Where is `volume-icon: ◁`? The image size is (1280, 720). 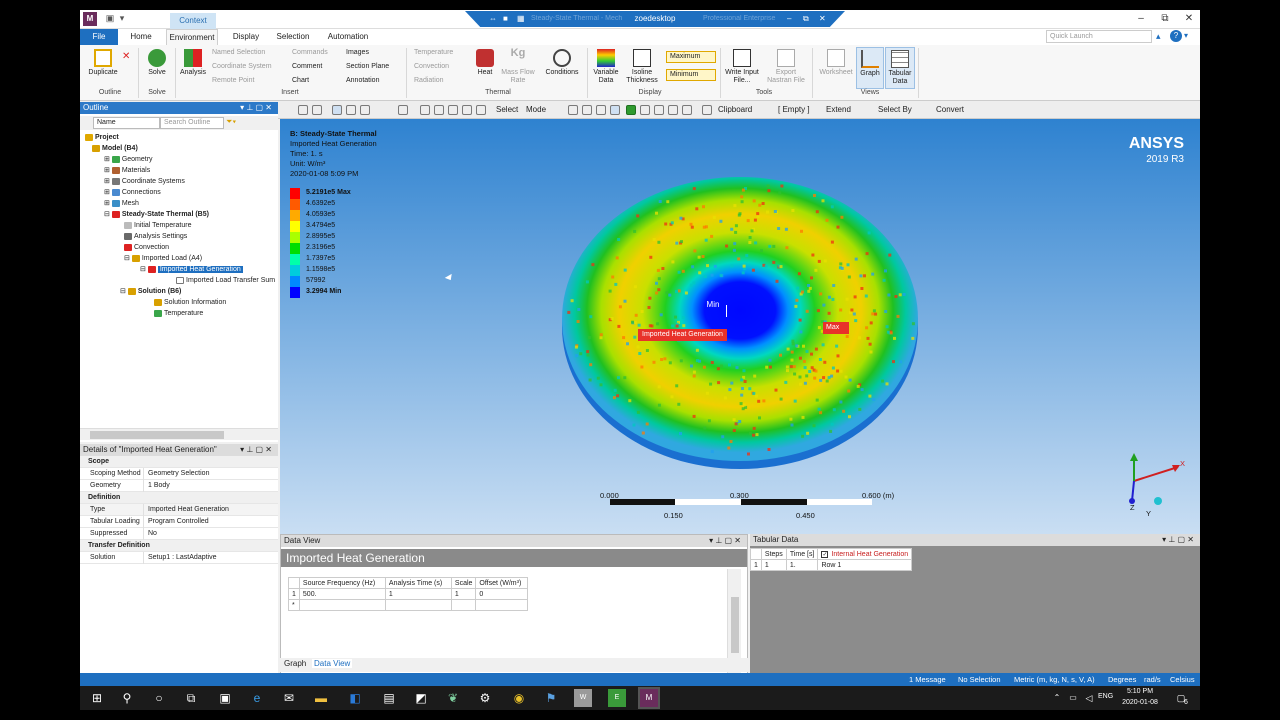
volume-icon: ◁ is located at coordinates (1089, 698).